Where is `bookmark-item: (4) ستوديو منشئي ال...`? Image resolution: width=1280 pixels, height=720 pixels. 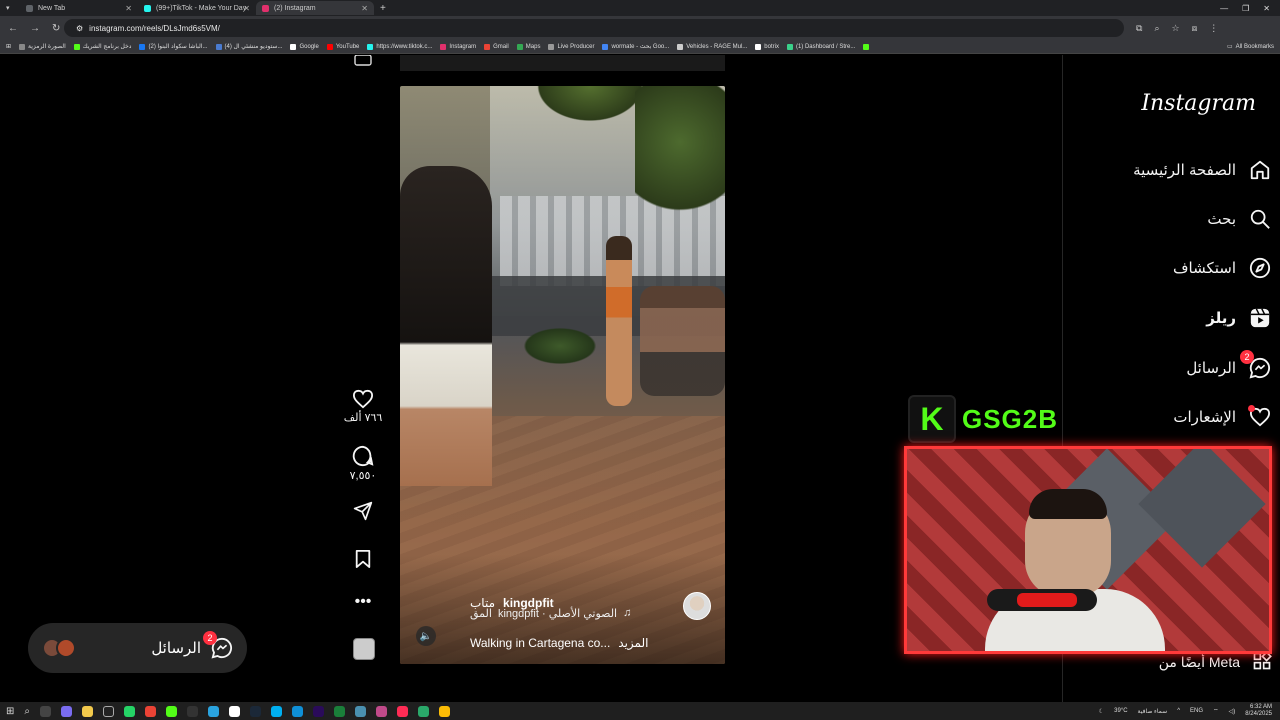
bookmark-item: (4) ستوديو منشئي ال... is located at coordinates (248, 46).